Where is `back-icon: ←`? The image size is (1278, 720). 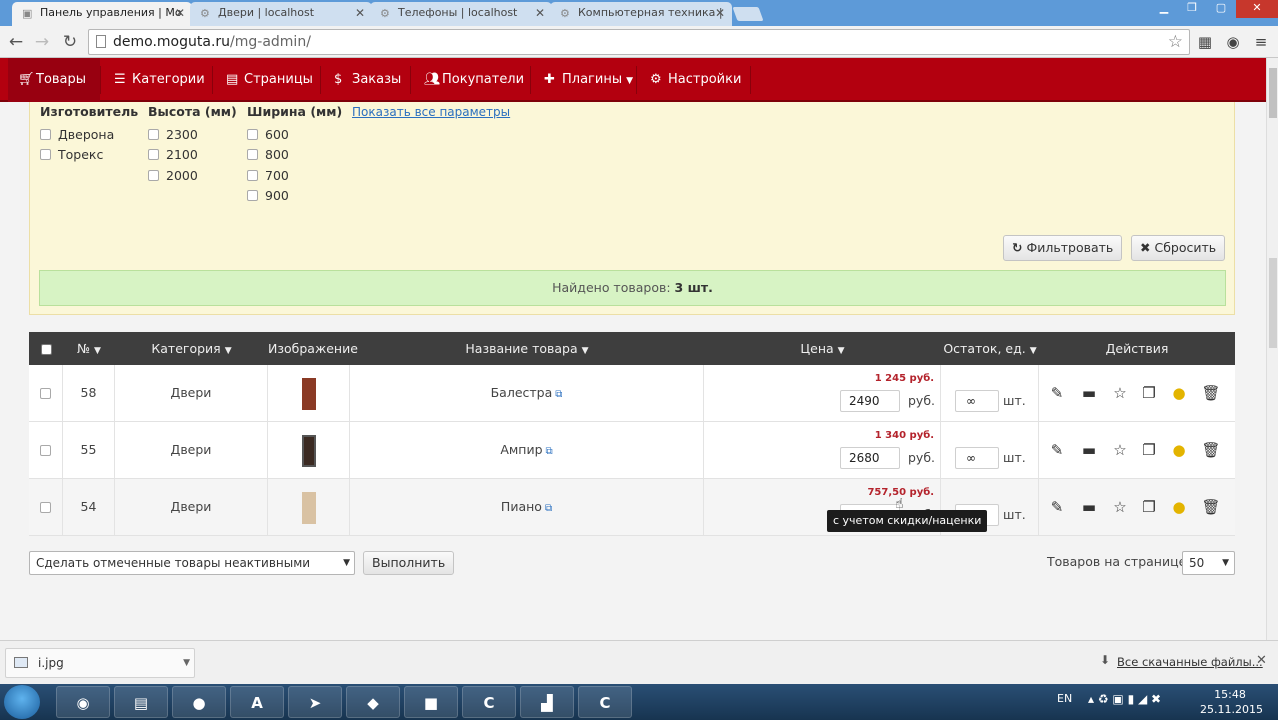 back-icon: ← is located at coordinates (16, 42).